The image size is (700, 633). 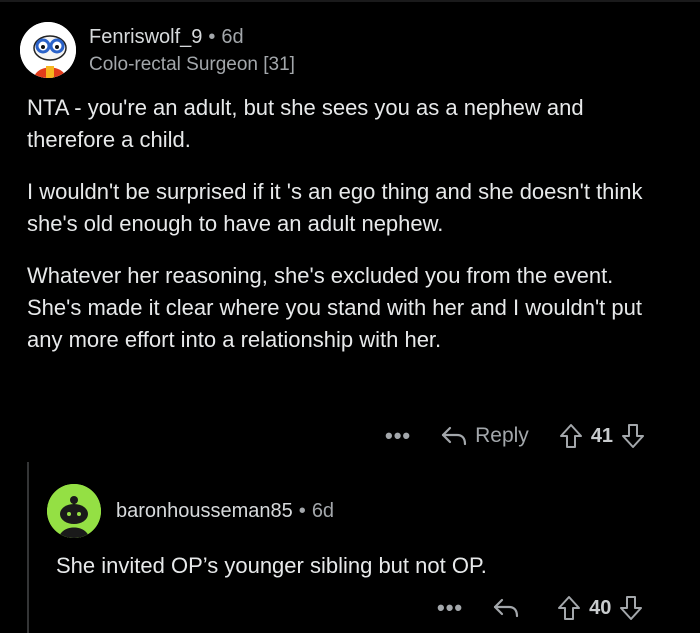 What do you see at coordinates (350, 1) in the screenshot?
I see `top-divider` at bounding box center [350, 1].